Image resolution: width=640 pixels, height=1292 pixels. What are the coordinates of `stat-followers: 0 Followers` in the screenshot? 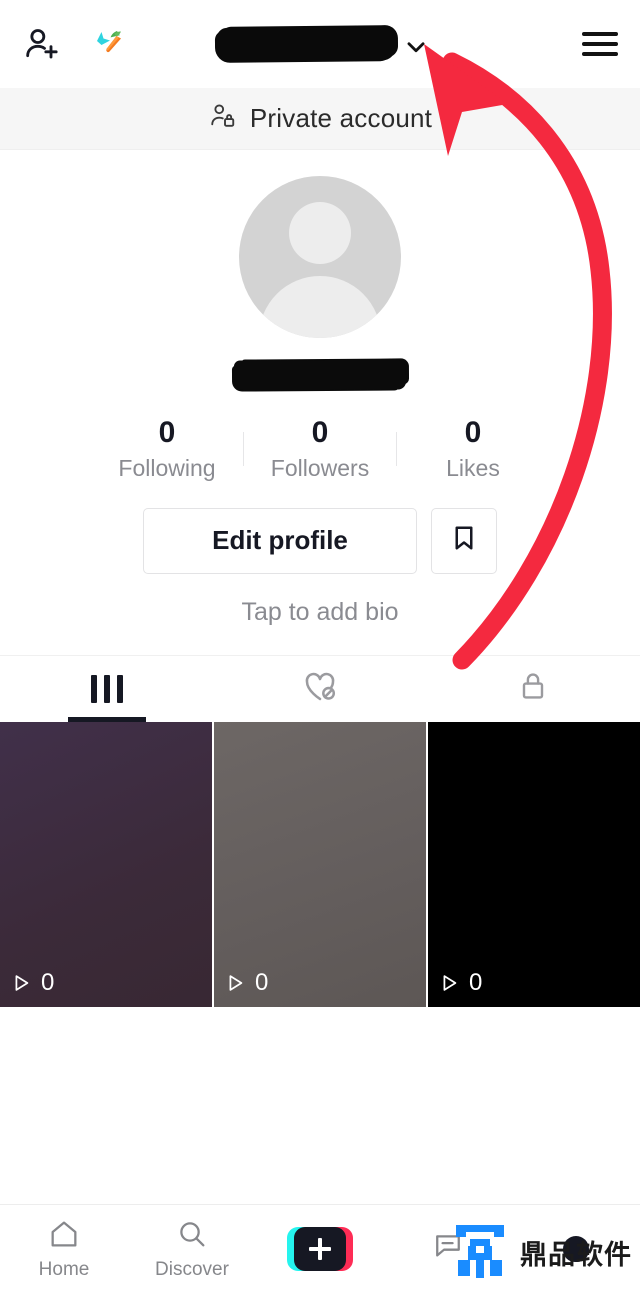 It's located at (320, 449).